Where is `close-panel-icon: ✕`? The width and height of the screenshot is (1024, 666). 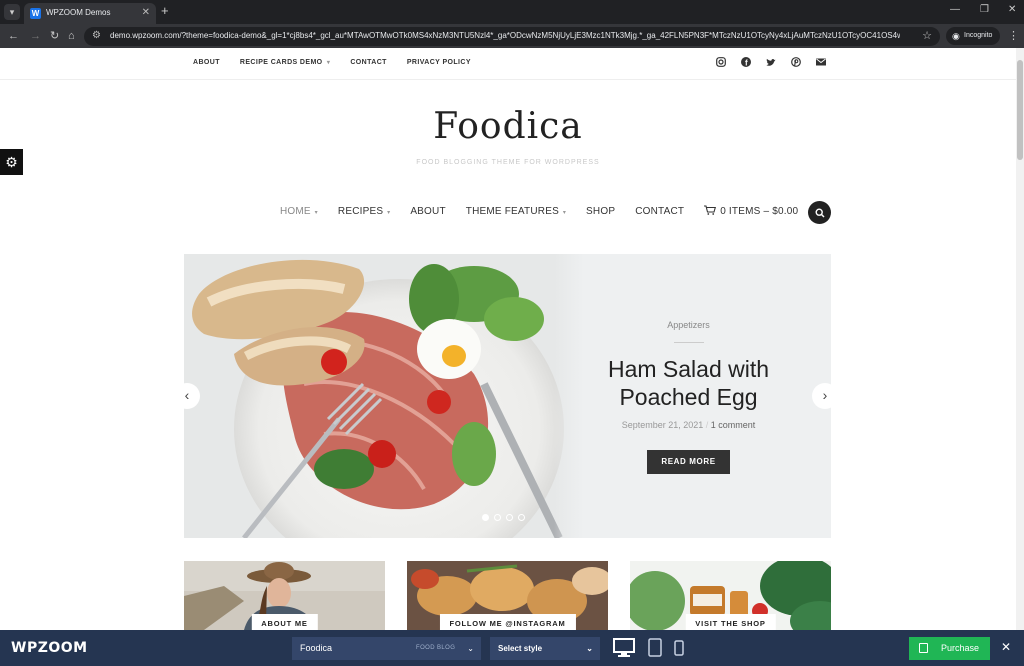
close-panel-icon: ✕ is located at coordinates (1006, 647).